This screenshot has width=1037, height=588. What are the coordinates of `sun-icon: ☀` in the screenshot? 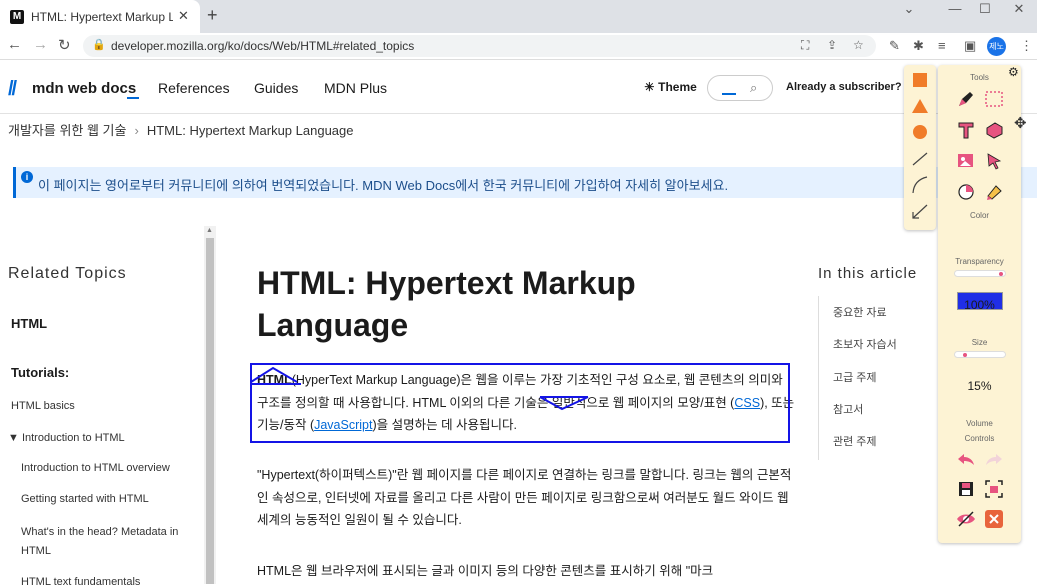 It's located at (649, 87).